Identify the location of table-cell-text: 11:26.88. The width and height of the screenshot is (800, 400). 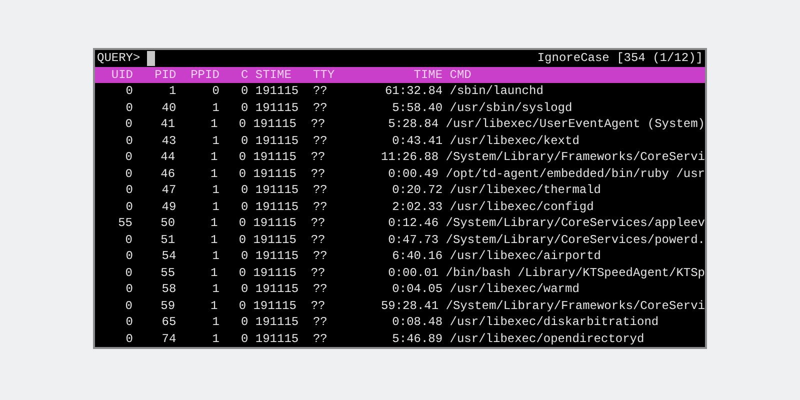
(409, 157).